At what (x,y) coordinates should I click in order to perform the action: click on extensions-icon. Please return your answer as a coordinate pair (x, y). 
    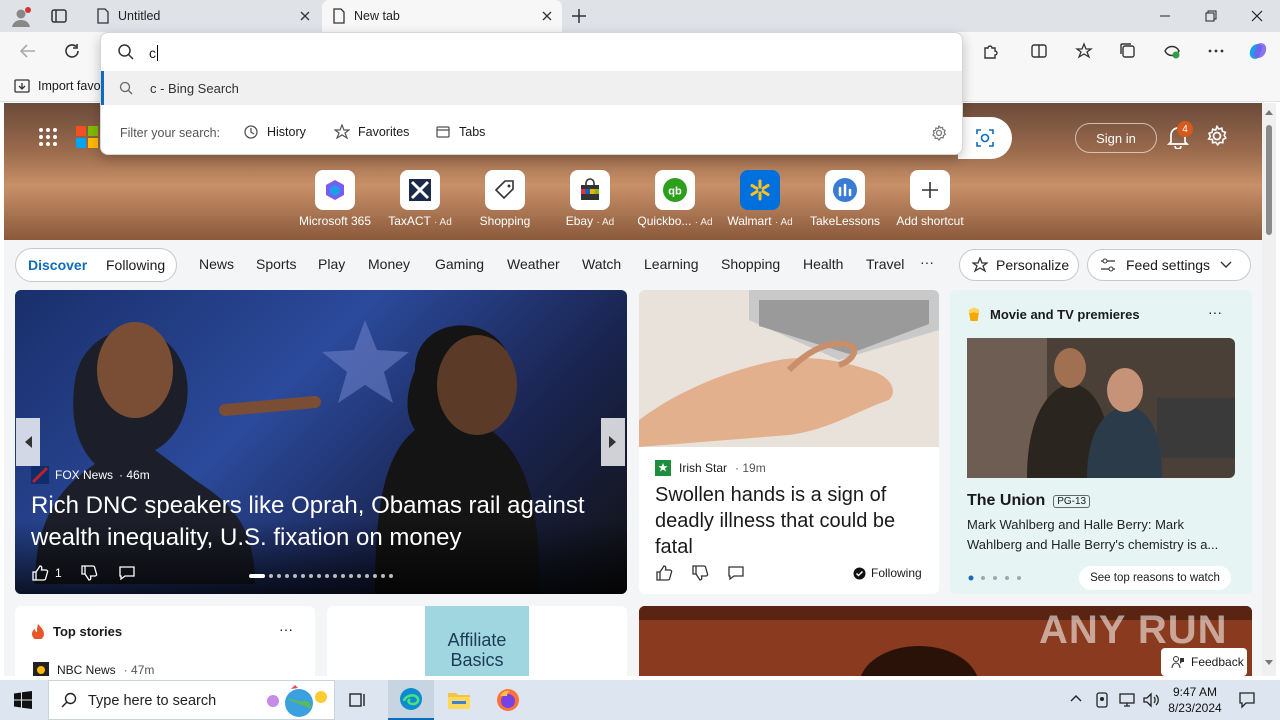
    Looking at the image, I should click on (991, 51).